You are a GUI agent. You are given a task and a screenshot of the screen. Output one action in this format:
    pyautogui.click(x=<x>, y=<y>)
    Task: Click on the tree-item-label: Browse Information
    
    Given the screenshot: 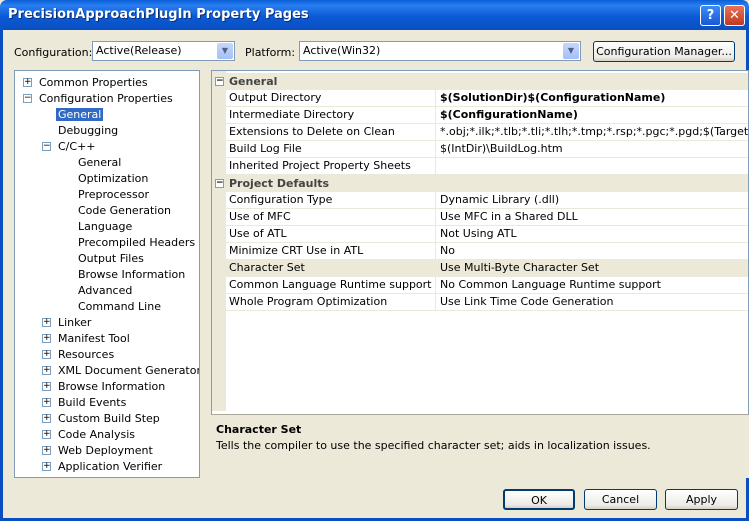 What is the action you would take?
    pyautogui.click(x=112, y=386)
    